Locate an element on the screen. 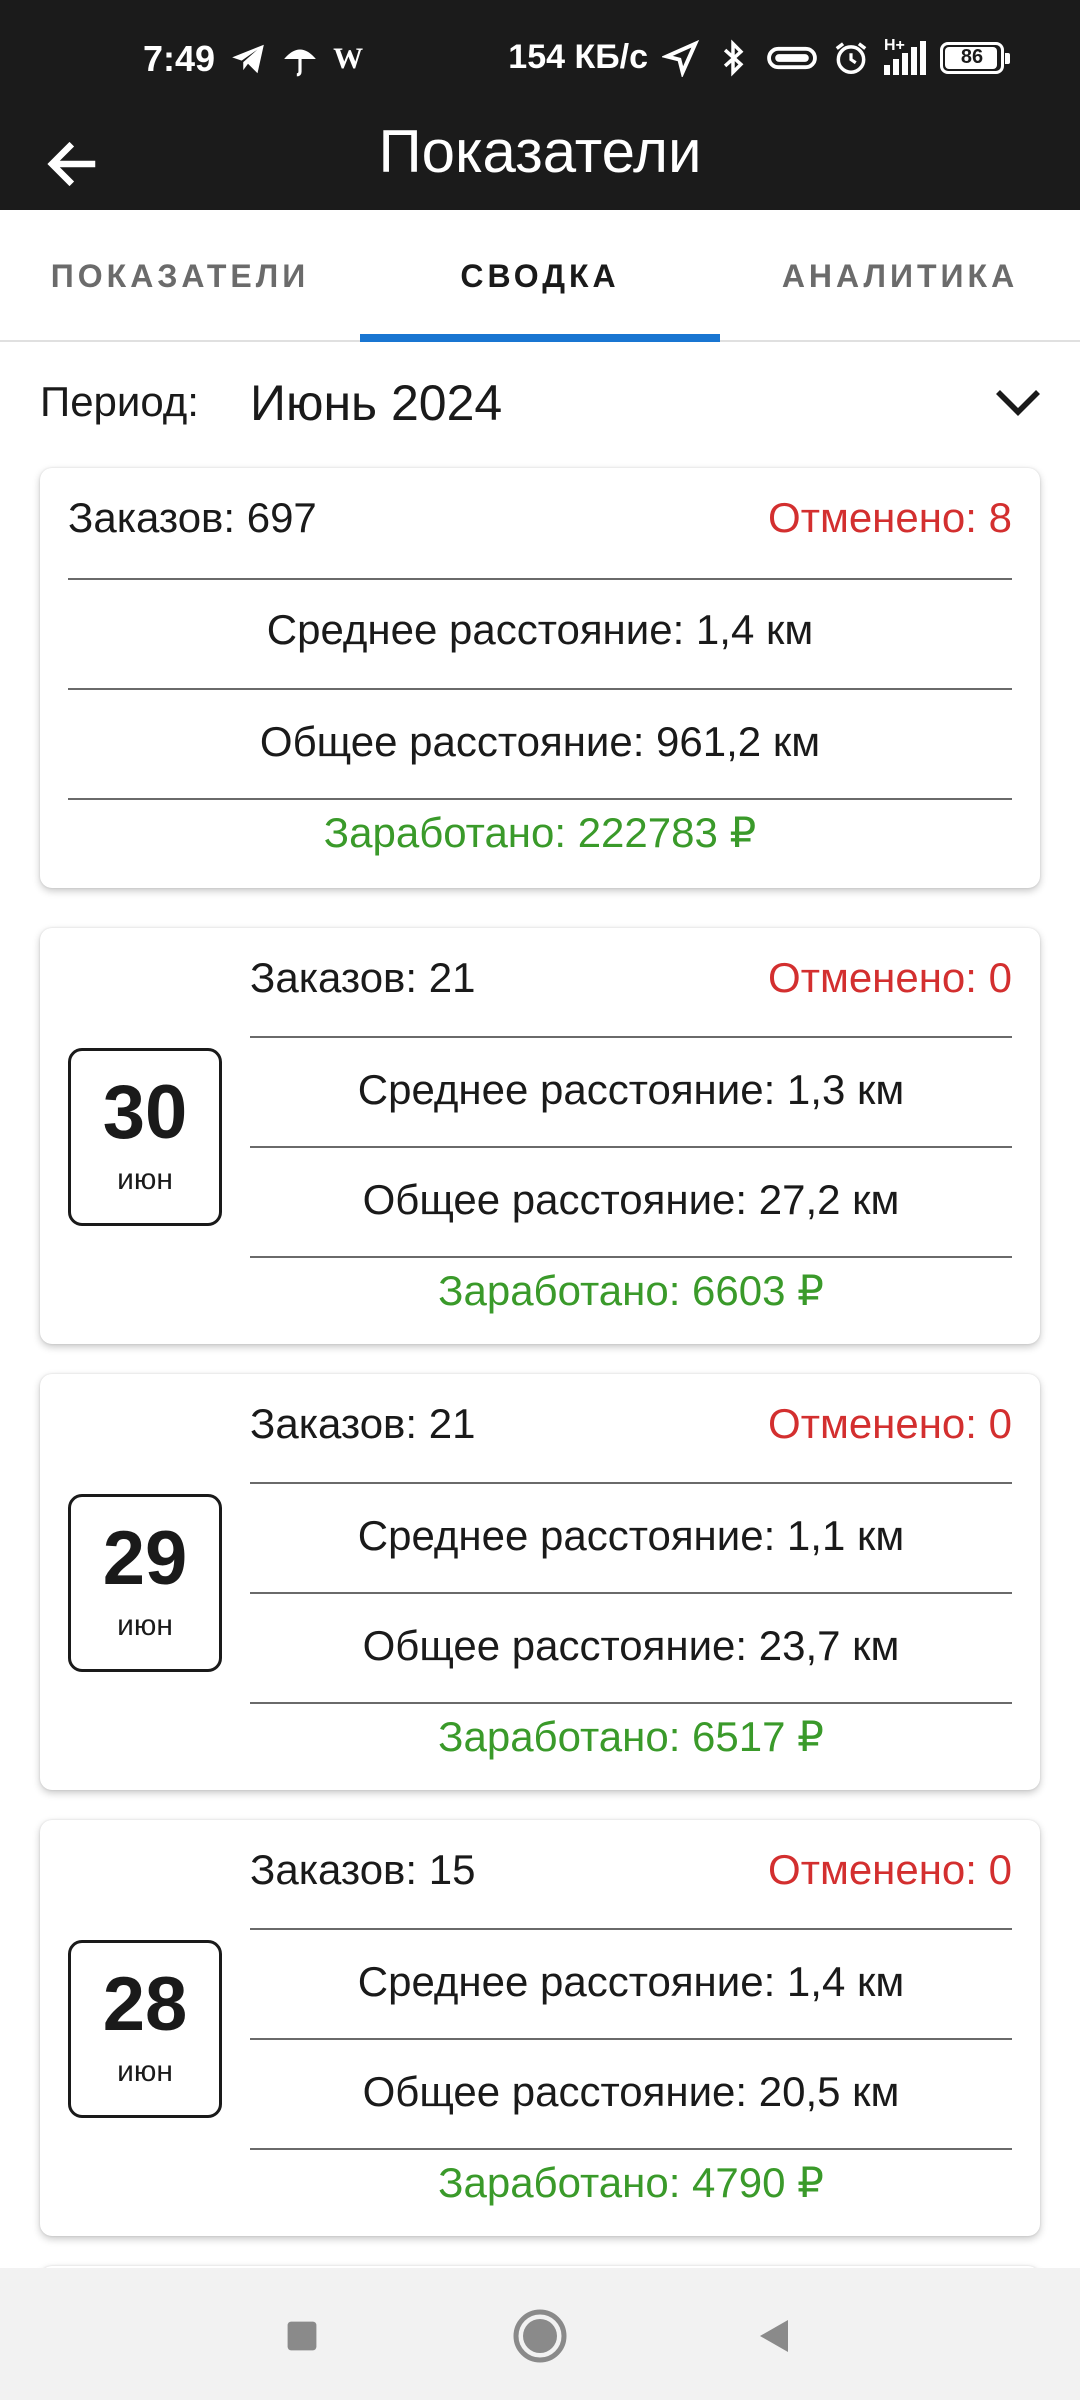 The width and height of the screenshot is (1080, 2400). period-value: Июнь 2024 is located at coordinates (376, 403).